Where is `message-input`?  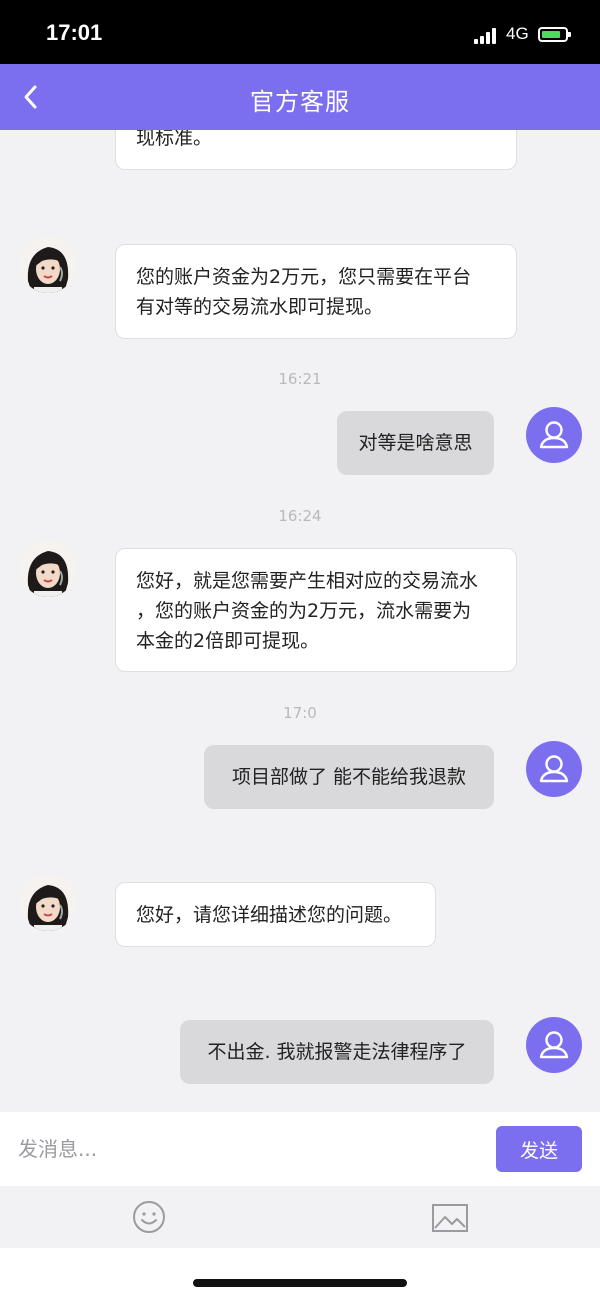 message-input is located at coordinates (240, 1149).